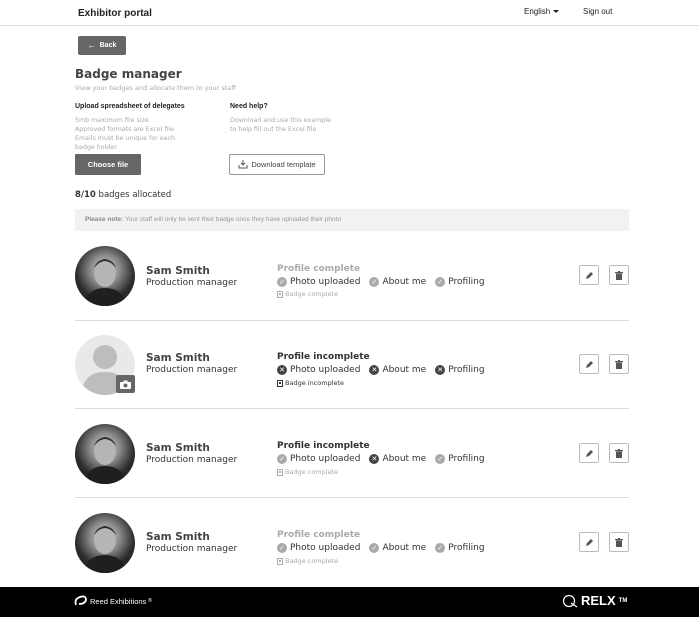 This screenshot has width=699, height=617. Describe the element at coordinates (108, 45) in the screenshot. I see `back-label: Back` at that location.